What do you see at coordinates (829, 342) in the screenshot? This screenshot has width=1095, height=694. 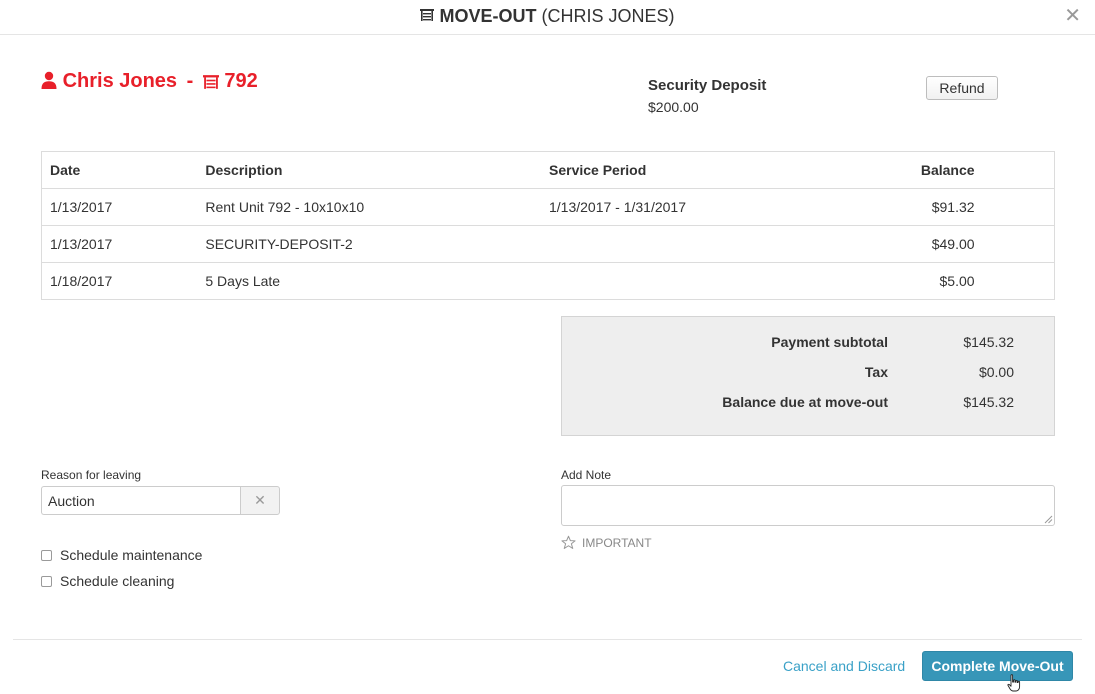 I see `payment-subtotal-label: Payment subtotal` at bounding box center [829, 342].